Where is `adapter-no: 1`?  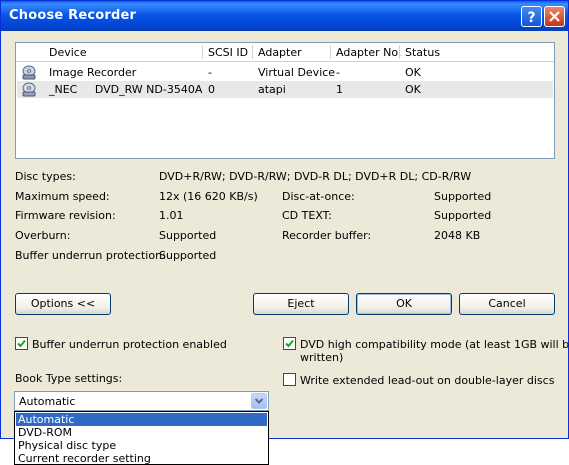
adapter-no: 1 is located at coordinates (339, 89).